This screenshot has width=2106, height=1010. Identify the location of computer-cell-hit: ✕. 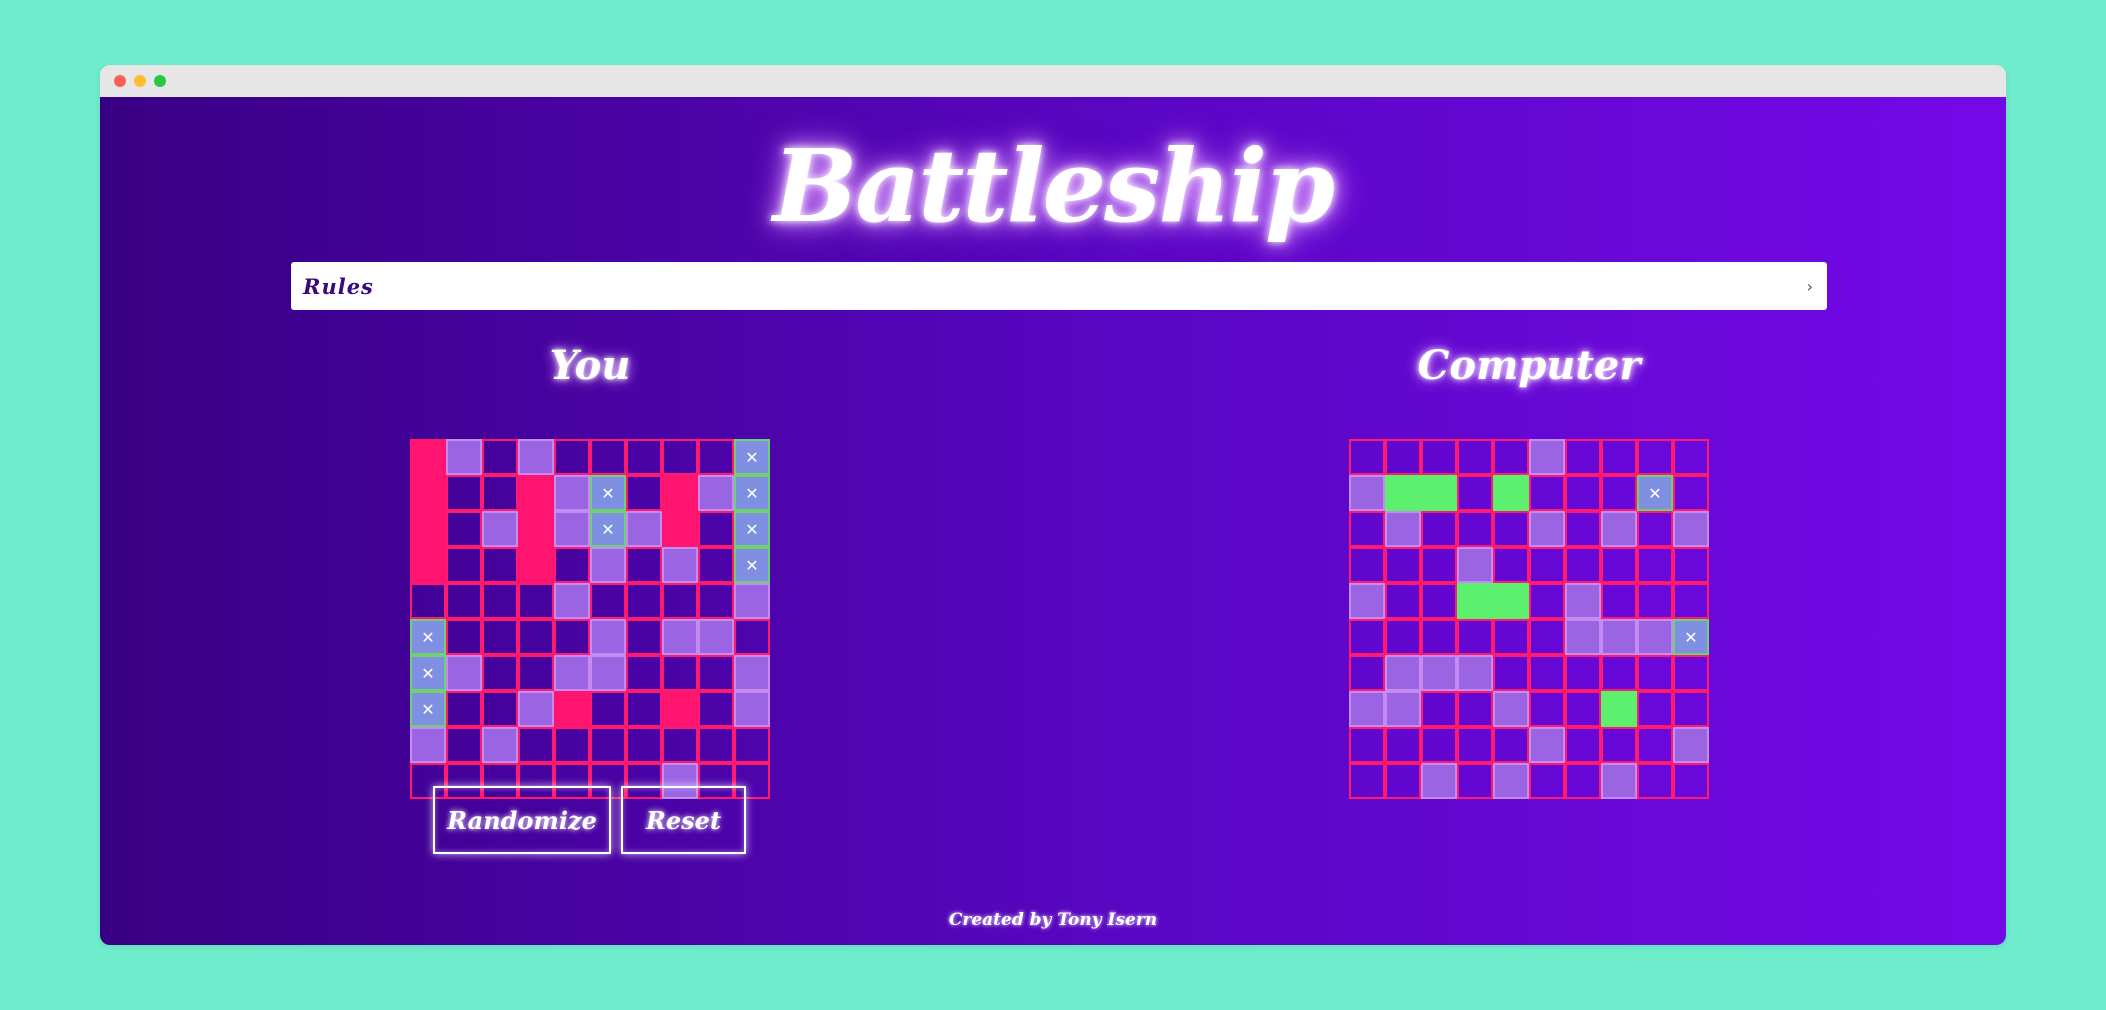
(1655, 493).